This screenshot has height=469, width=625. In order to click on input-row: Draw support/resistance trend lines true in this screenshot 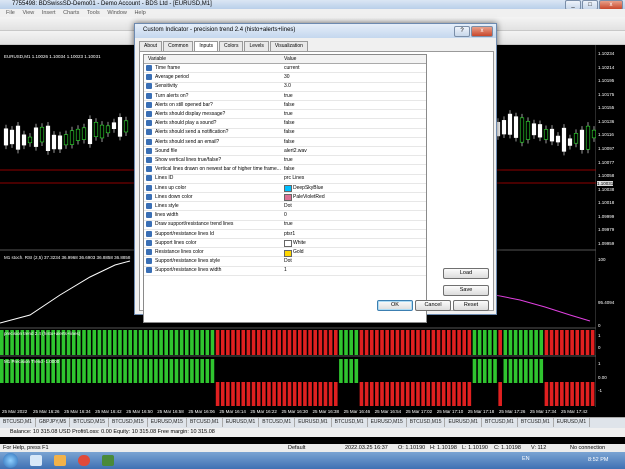, I will do `click(285, 225)`.